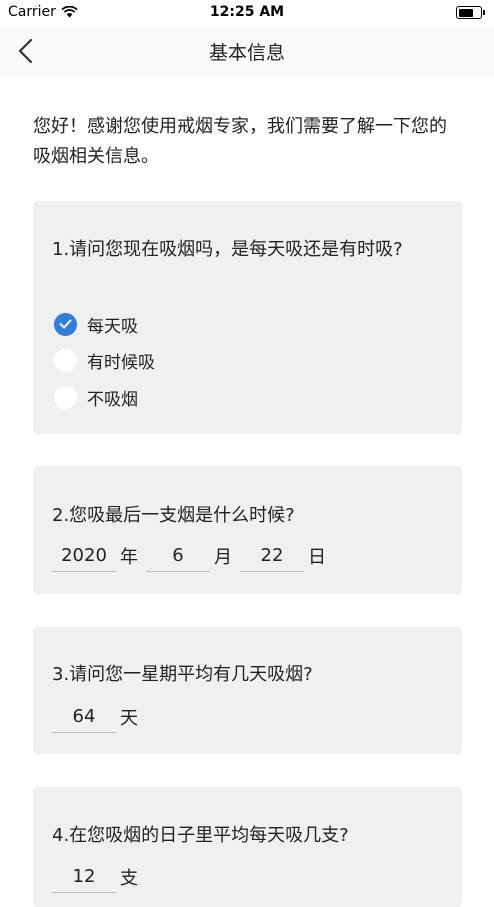 The height and width of the screenshot is (907, 494). Describe the element at coordinates (227, 249) in the screenshot. I see `question-1-text: 1.请问您现在吸烟吗，是每天吸还是有时吸?` at that location.